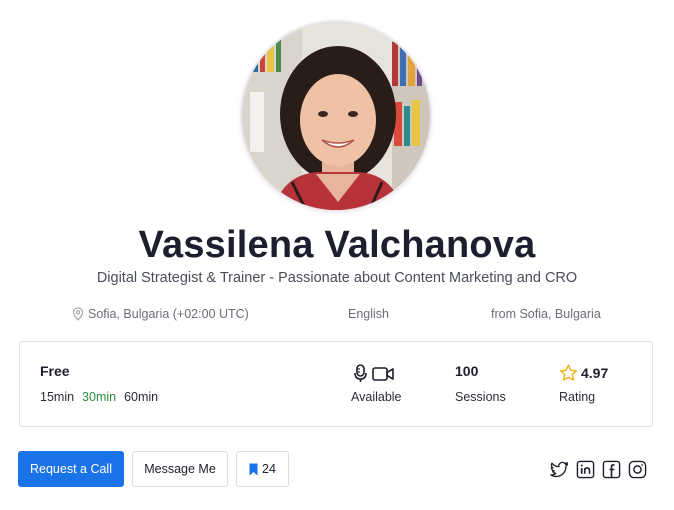 This screenshot has width=674, height=510. What do you see at coordinates (360, 373) in the screenshot?
I see `microphone-icon` at bounding box center [360, 373].